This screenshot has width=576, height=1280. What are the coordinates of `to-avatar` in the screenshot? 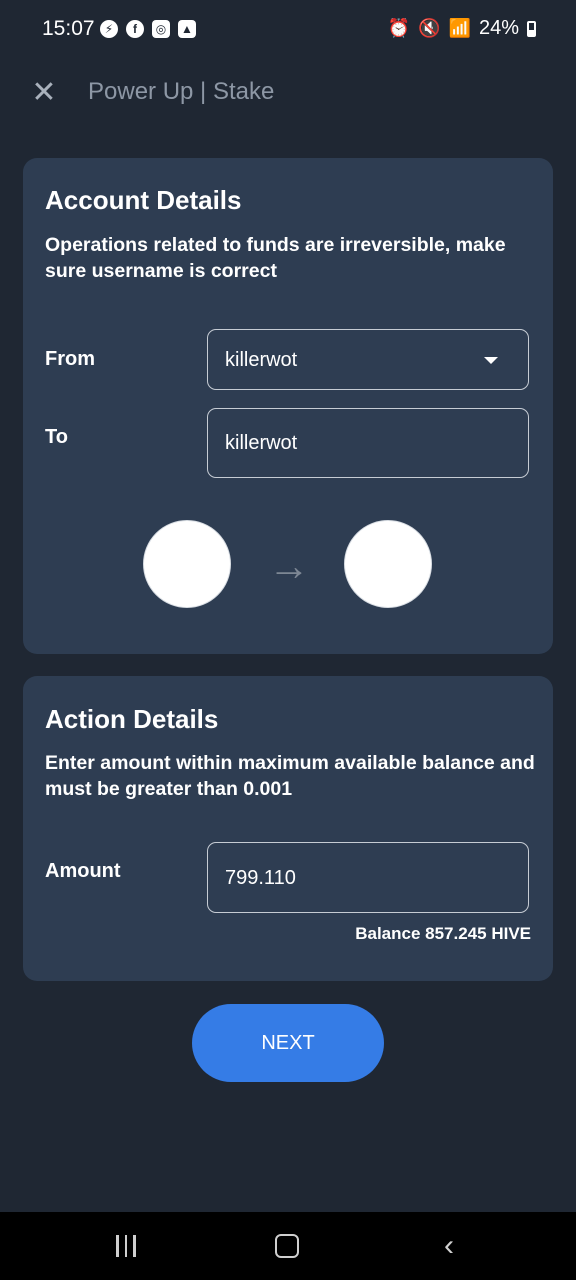 It's located at (388, 564).